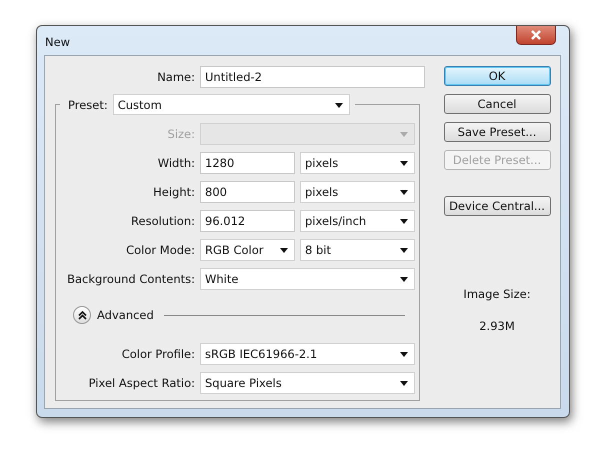 The width and height of the screenshot is (600, 450). I want to click on field-label: Color Profile:, so click(157, 354).